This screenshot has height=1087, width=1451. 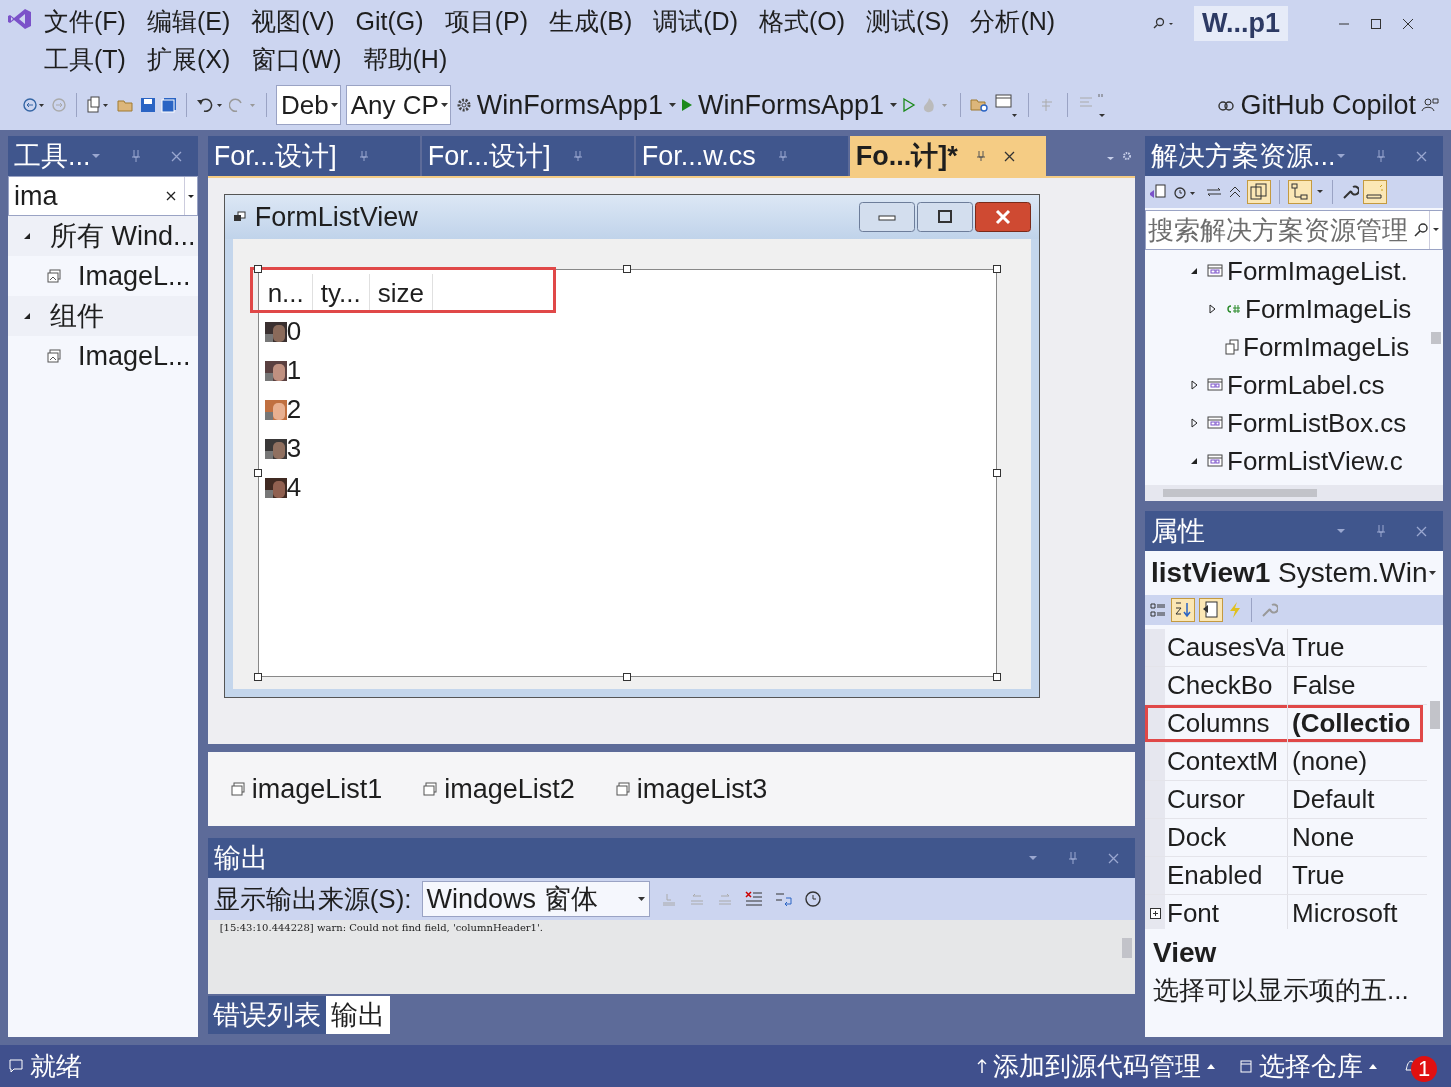 What do you see at coordinates (85, 21) in the screenshot?
I see `menu-item: 文件(F)` at bounding box center [85, 21].